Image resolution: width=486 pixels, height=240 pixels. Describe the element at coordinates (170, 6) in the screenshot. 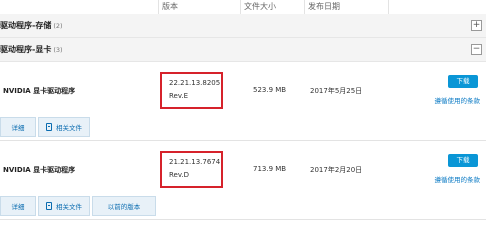

I see `column-header-version: 版本` at that location.